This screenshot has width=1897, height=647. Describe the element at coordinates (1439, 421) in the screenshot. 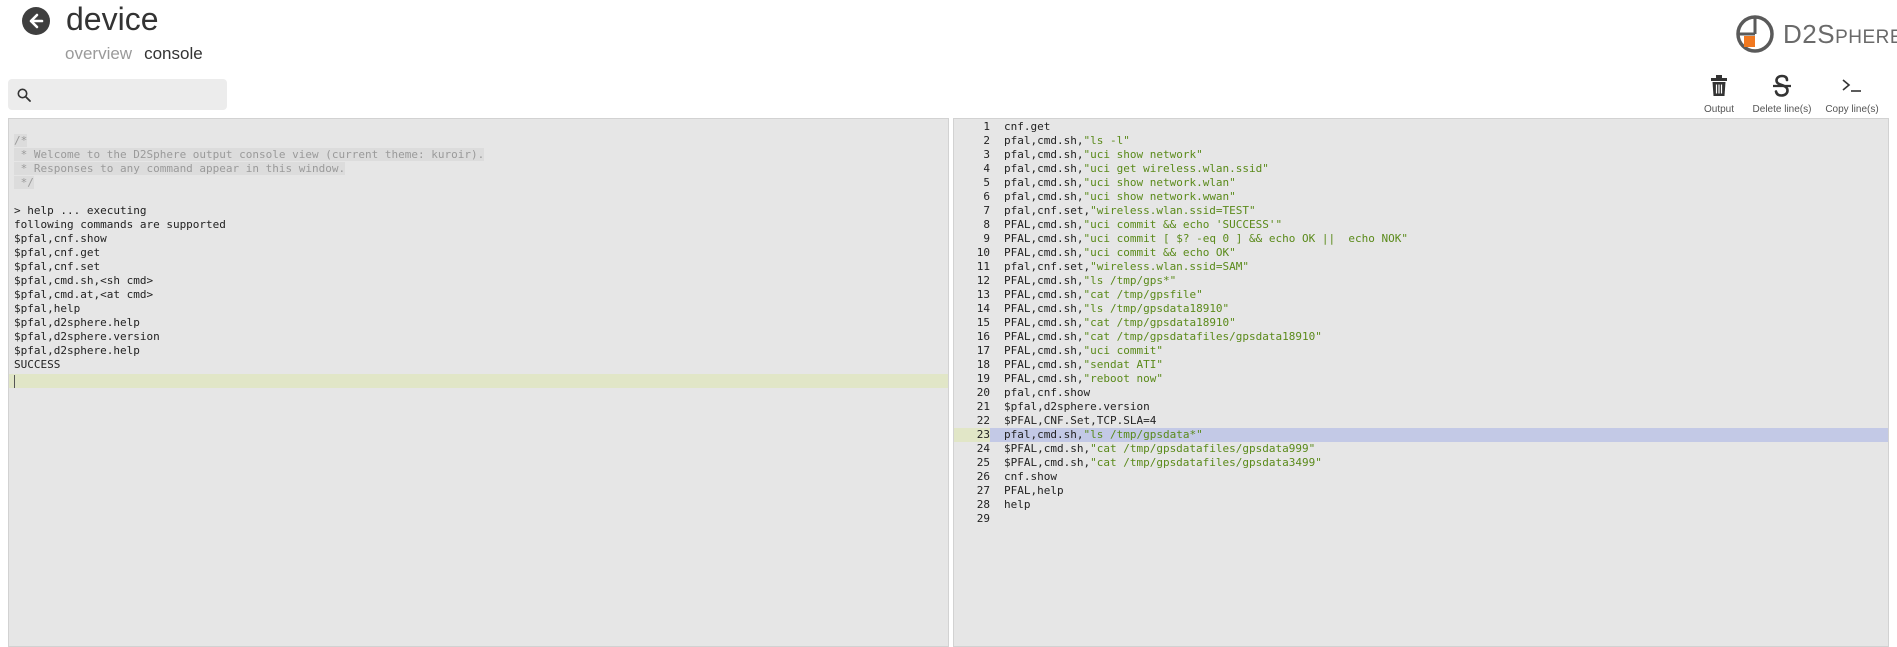

I see `editor-line-code: $PFAL,CNF.Set,TCP.SLA=4` at that location.